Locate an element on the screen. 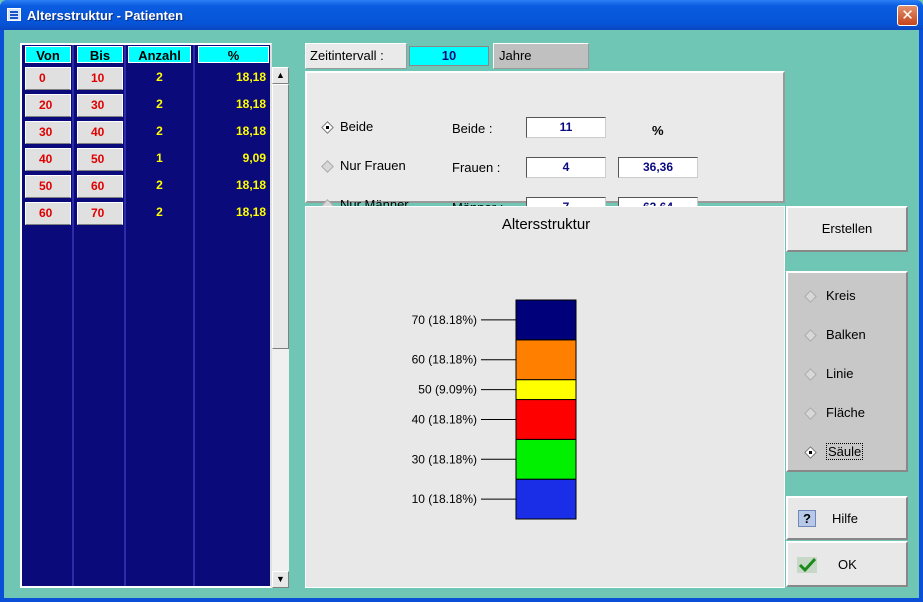  percent-header: % is located at coordinates (658, 130).